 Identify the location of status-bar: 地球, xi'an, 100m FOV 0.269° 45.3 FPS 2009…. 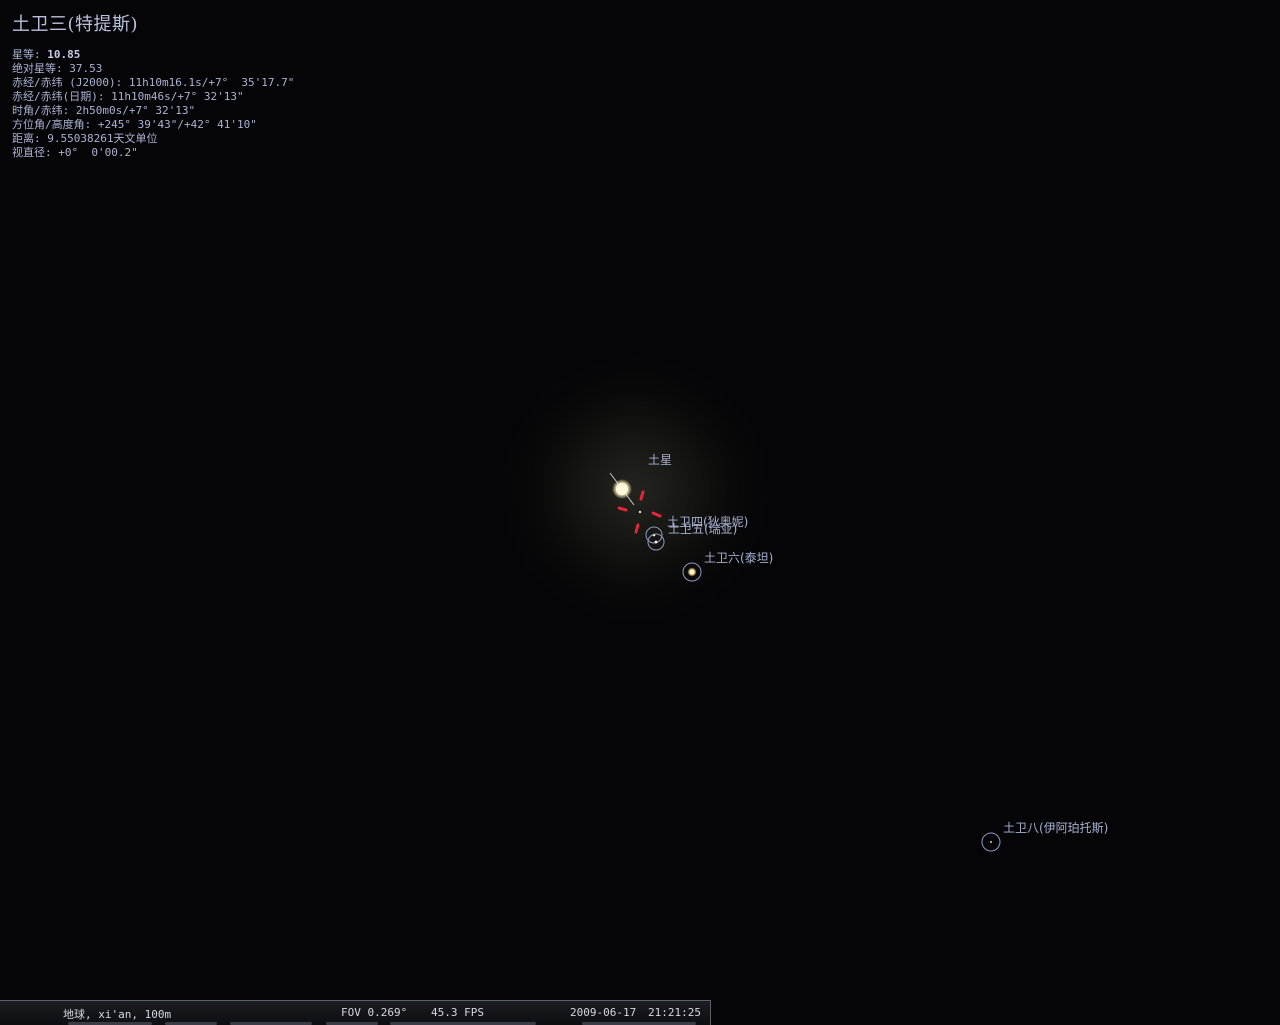
(355, 1012).